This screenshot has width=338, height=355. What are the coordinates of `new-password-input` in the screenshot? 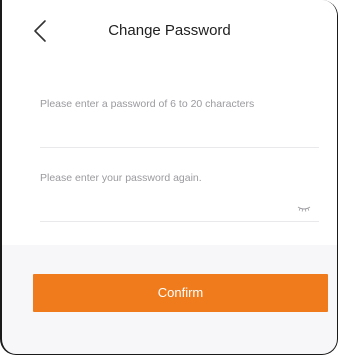 It's located at (179, 104).